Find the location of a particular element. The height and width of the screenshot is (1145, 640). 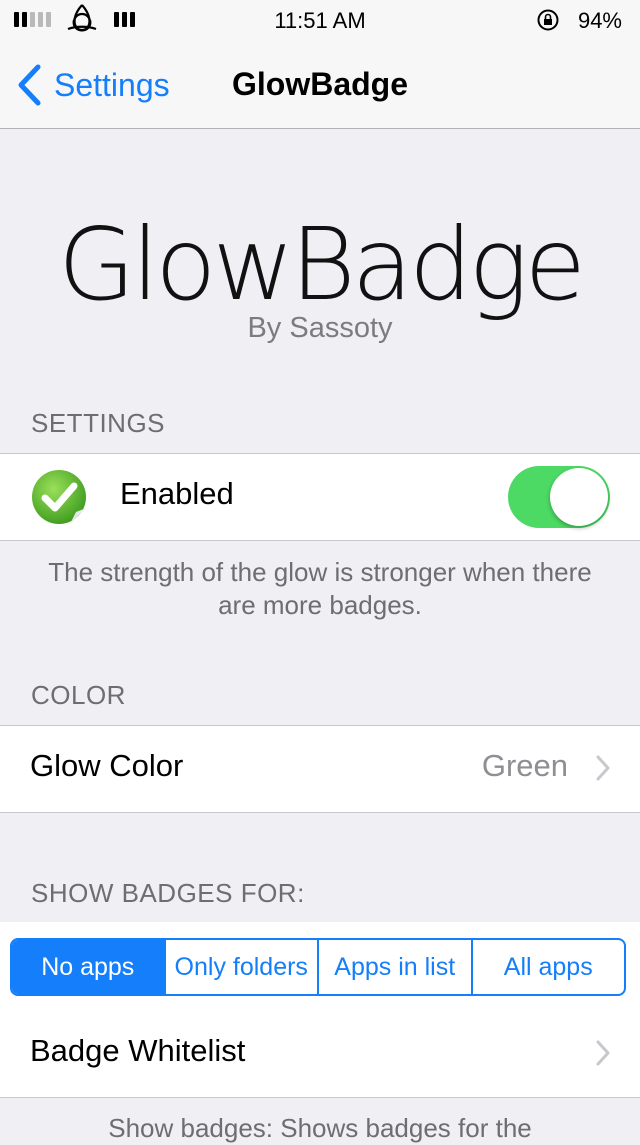

glow-color-label: Glow Color is located at coordinates (107, 765).